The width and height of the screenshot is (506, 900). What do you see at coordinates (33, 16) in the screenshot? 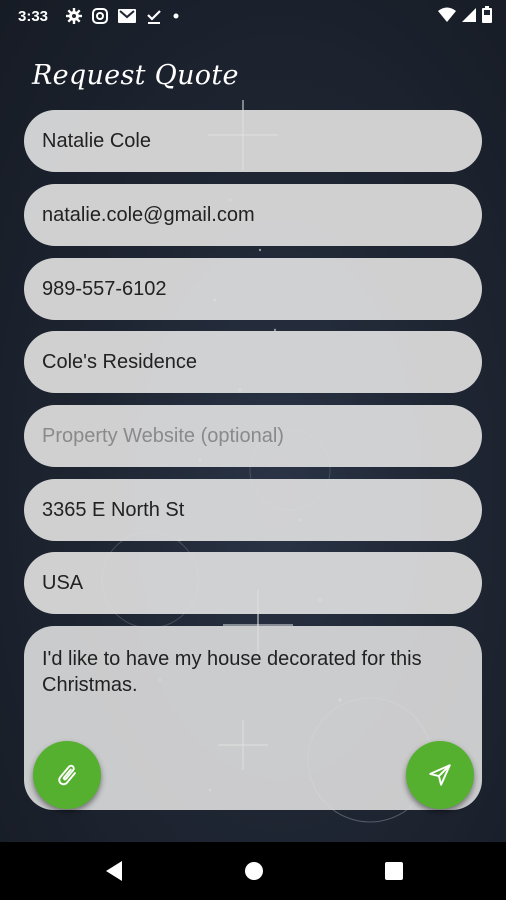
I see `status-time: 3:33` at bounding box center [33, 16].